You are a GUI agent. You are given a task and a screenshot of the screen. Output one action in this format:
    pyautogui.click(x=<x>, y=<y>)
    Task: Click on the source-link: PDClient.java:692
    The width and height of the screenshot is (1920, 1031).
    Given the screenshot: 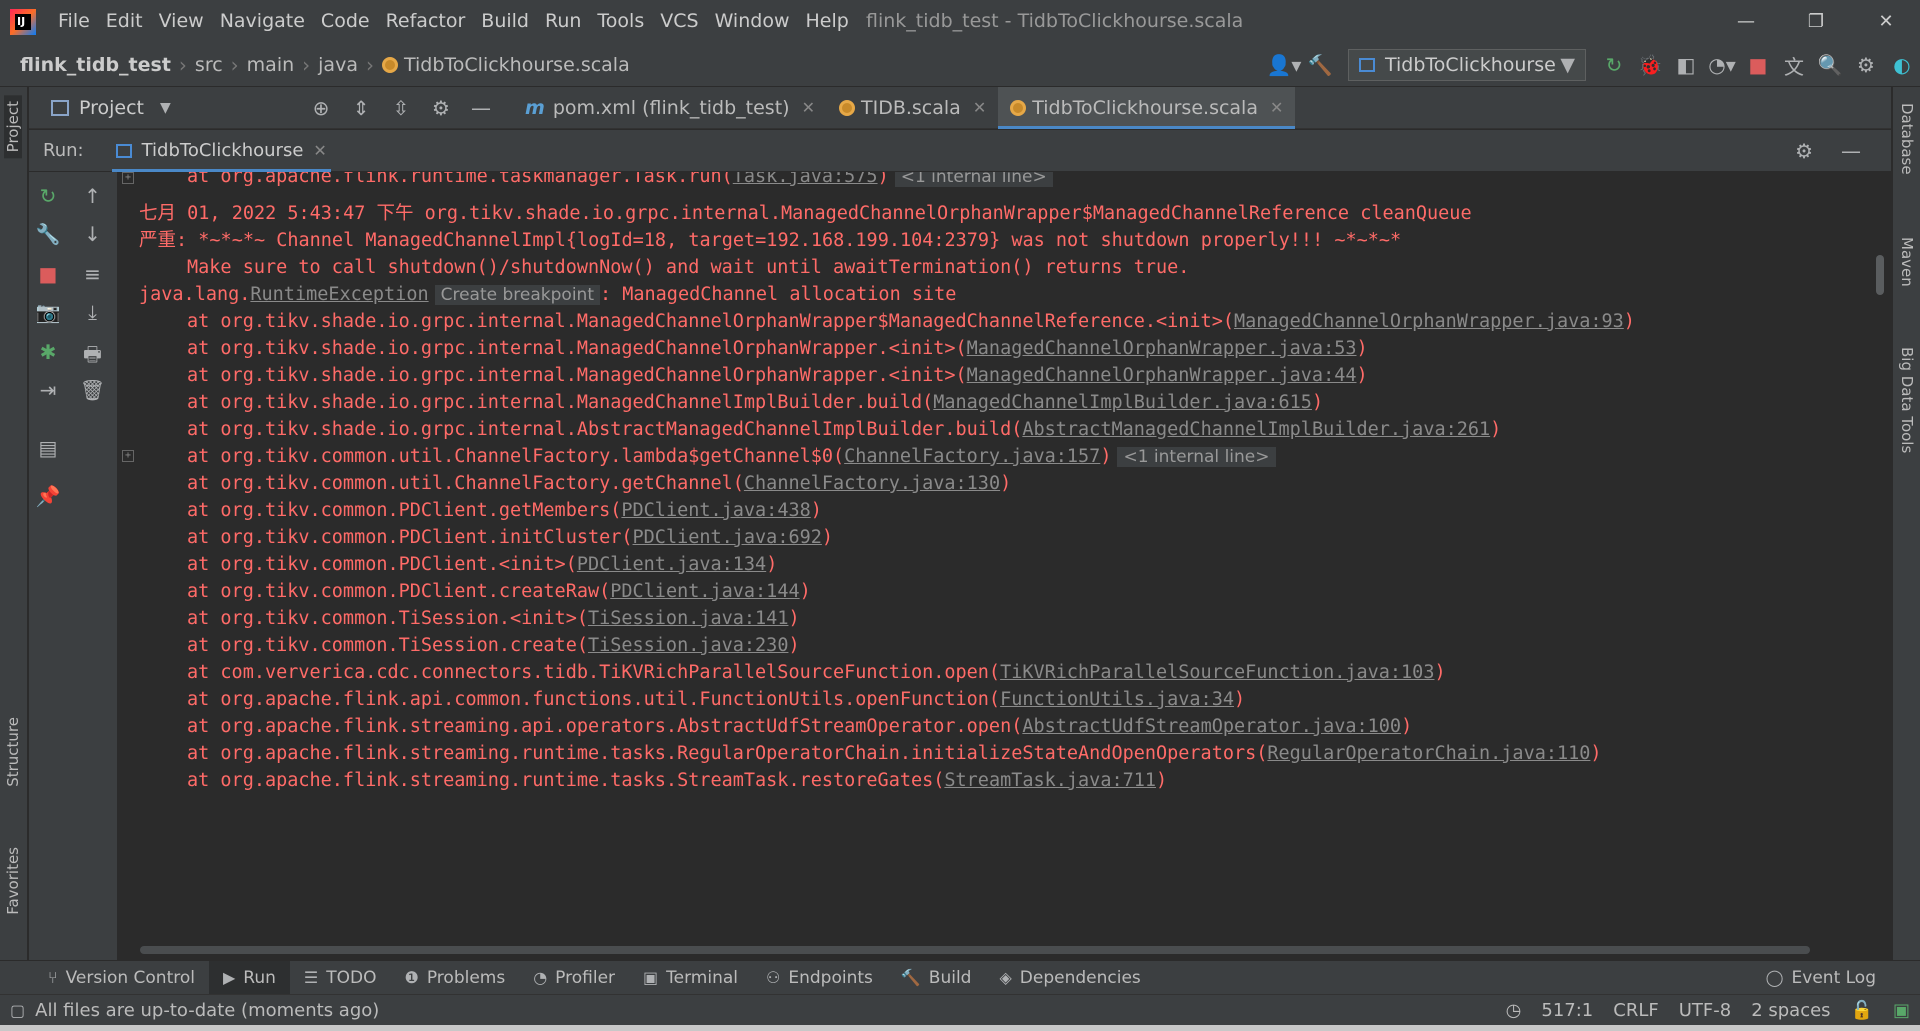 What is the action you would take?
    pyautogui.click(x=727, y=537)
    